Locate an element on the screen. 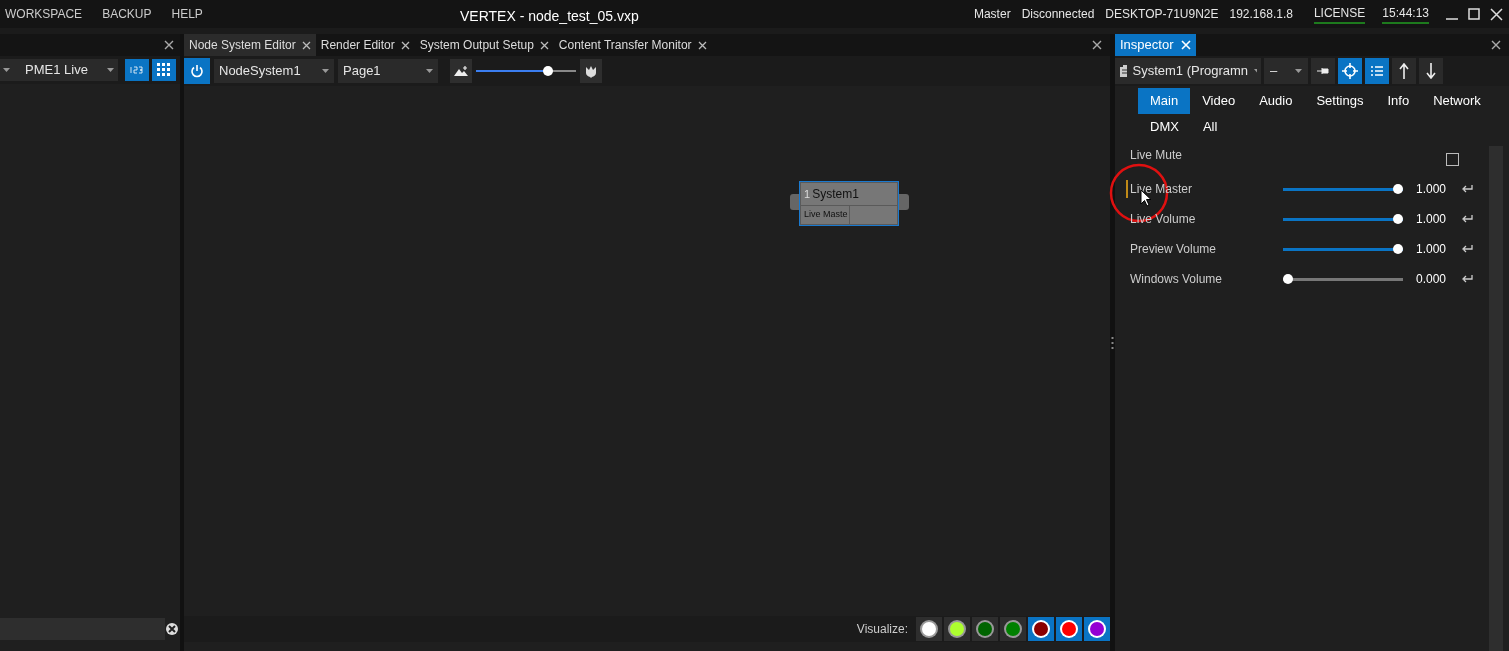 The image size is (1509, 651). menu-item: HELP is located at coordinates (187, 14).